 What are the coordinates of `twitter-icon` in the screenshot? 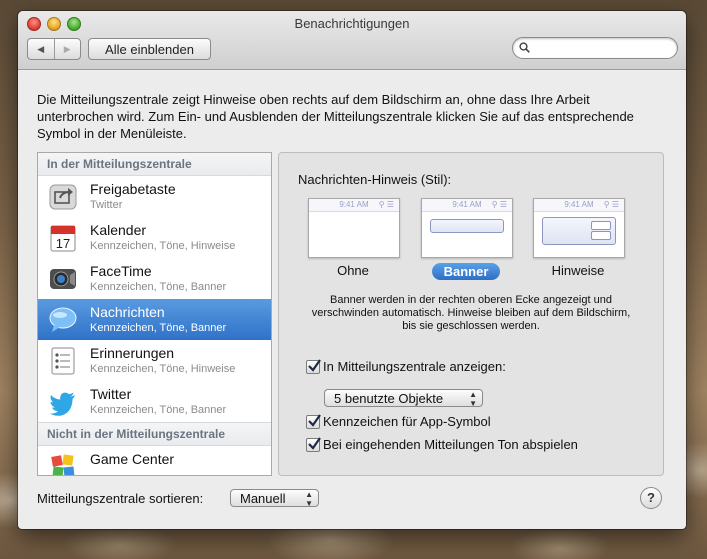 It's located at (62, 404).